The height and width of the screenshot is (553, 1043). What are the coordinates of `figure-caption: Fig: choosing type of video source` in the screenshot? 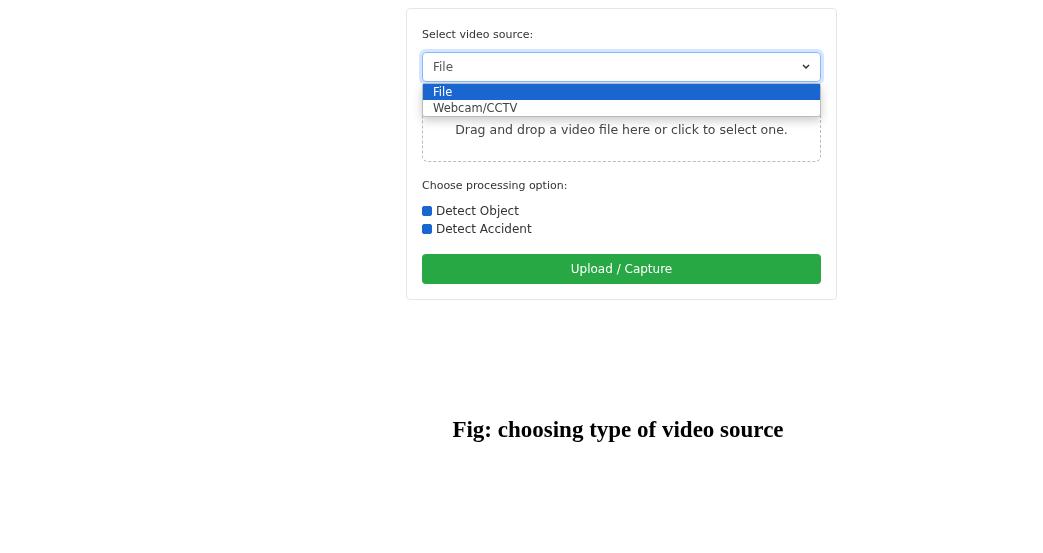 It's located at (618, 430).